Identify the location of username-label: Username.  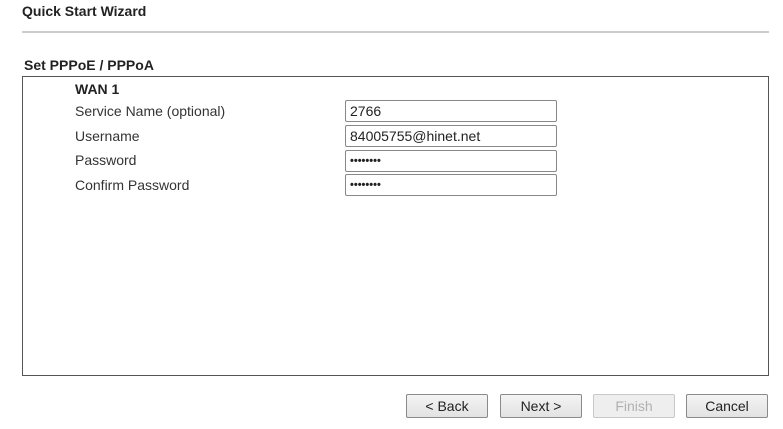
(107, 136).